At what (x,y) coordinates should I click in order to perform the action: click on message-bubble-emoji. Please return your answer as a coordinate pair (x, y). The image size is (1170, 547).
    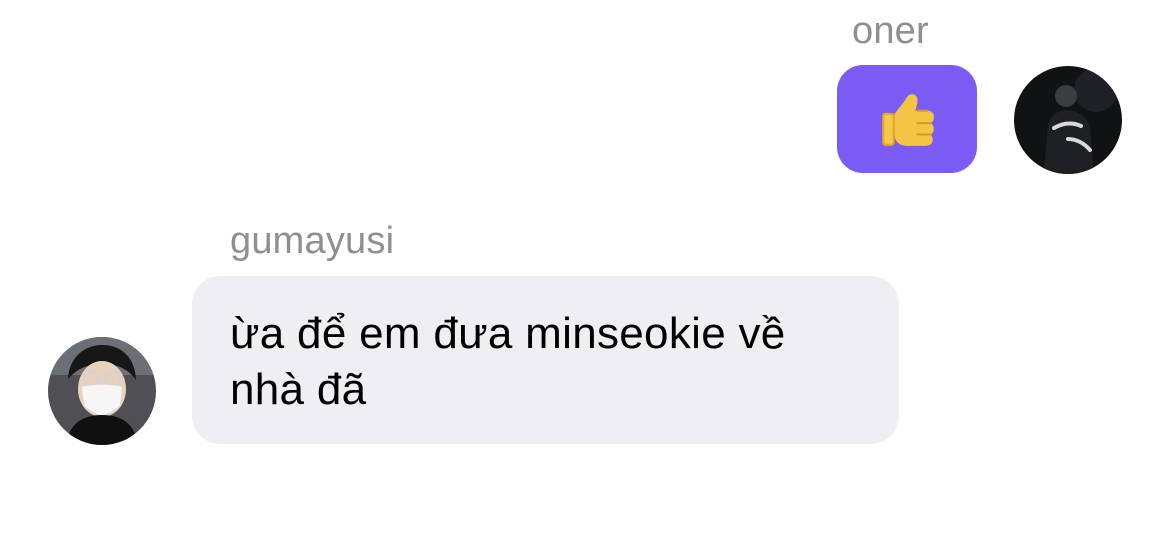
    Looking at the image, I should click on (907, 119).